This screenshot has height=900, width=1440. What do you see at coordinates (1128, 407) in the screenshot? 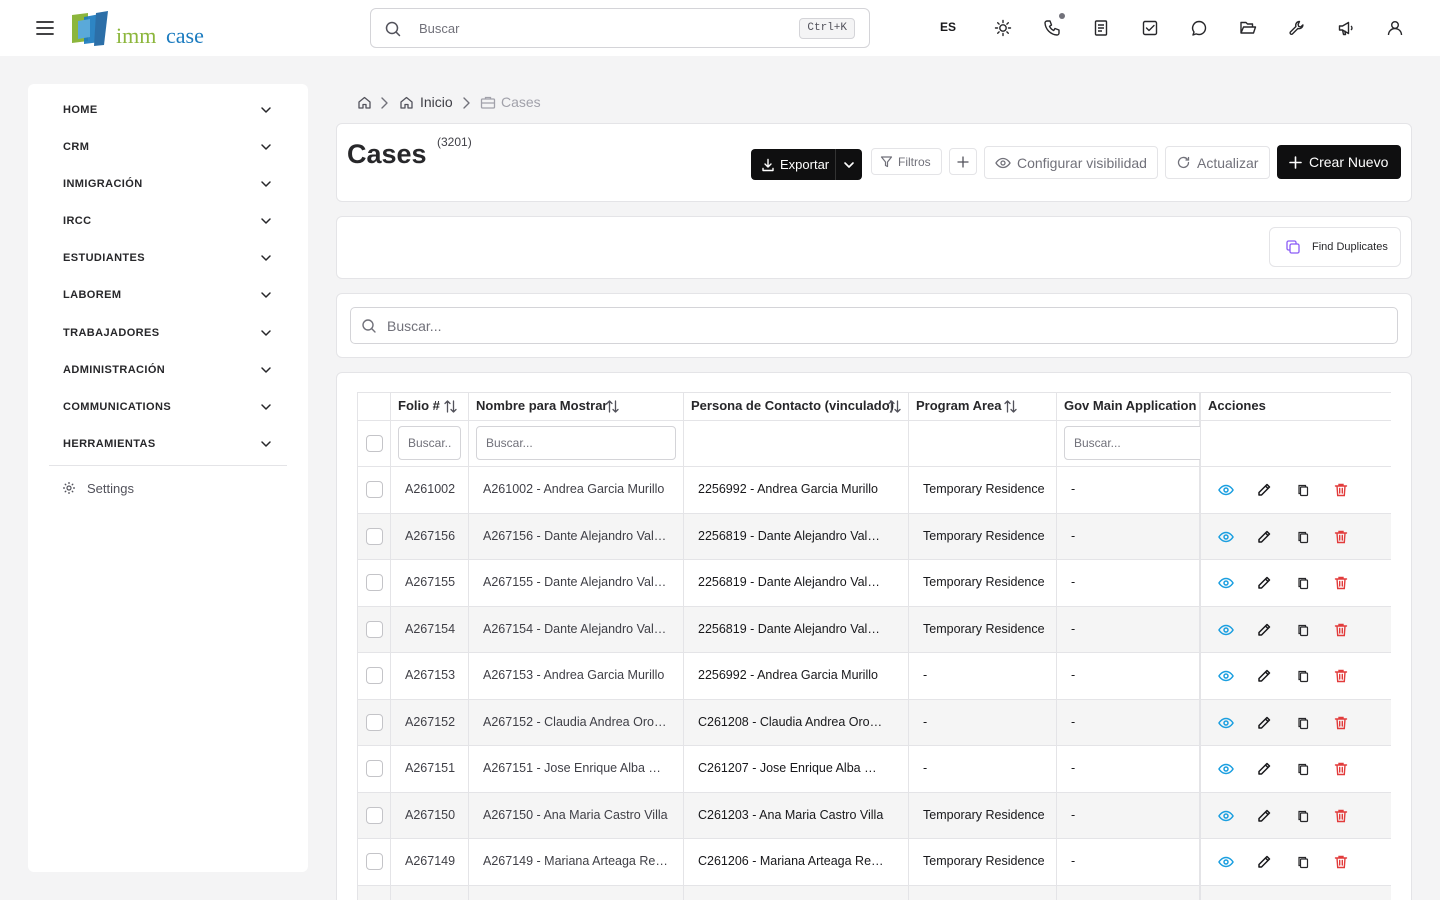
I see `column-header-gov-application: Gov Main Application Number` at bounding box center [1128, 407].